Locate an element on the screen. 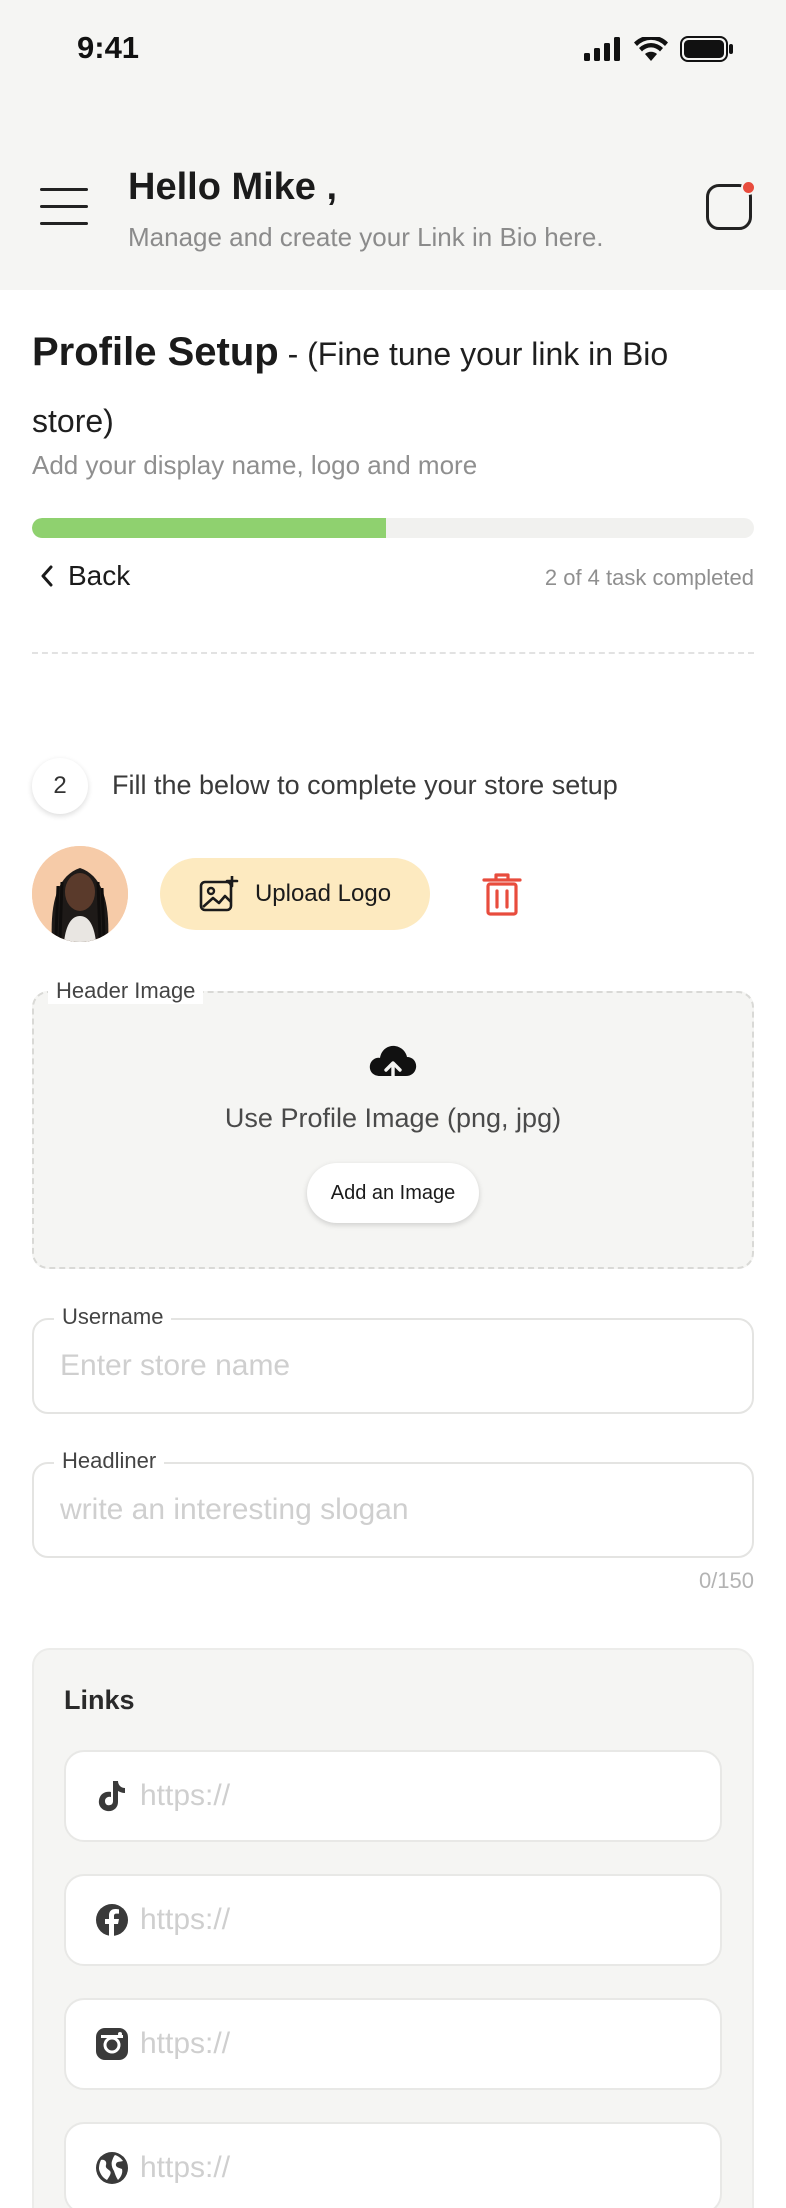 This screenshot has width=786, height=2208. username-label: Username is located at coordinates (113, 1317).